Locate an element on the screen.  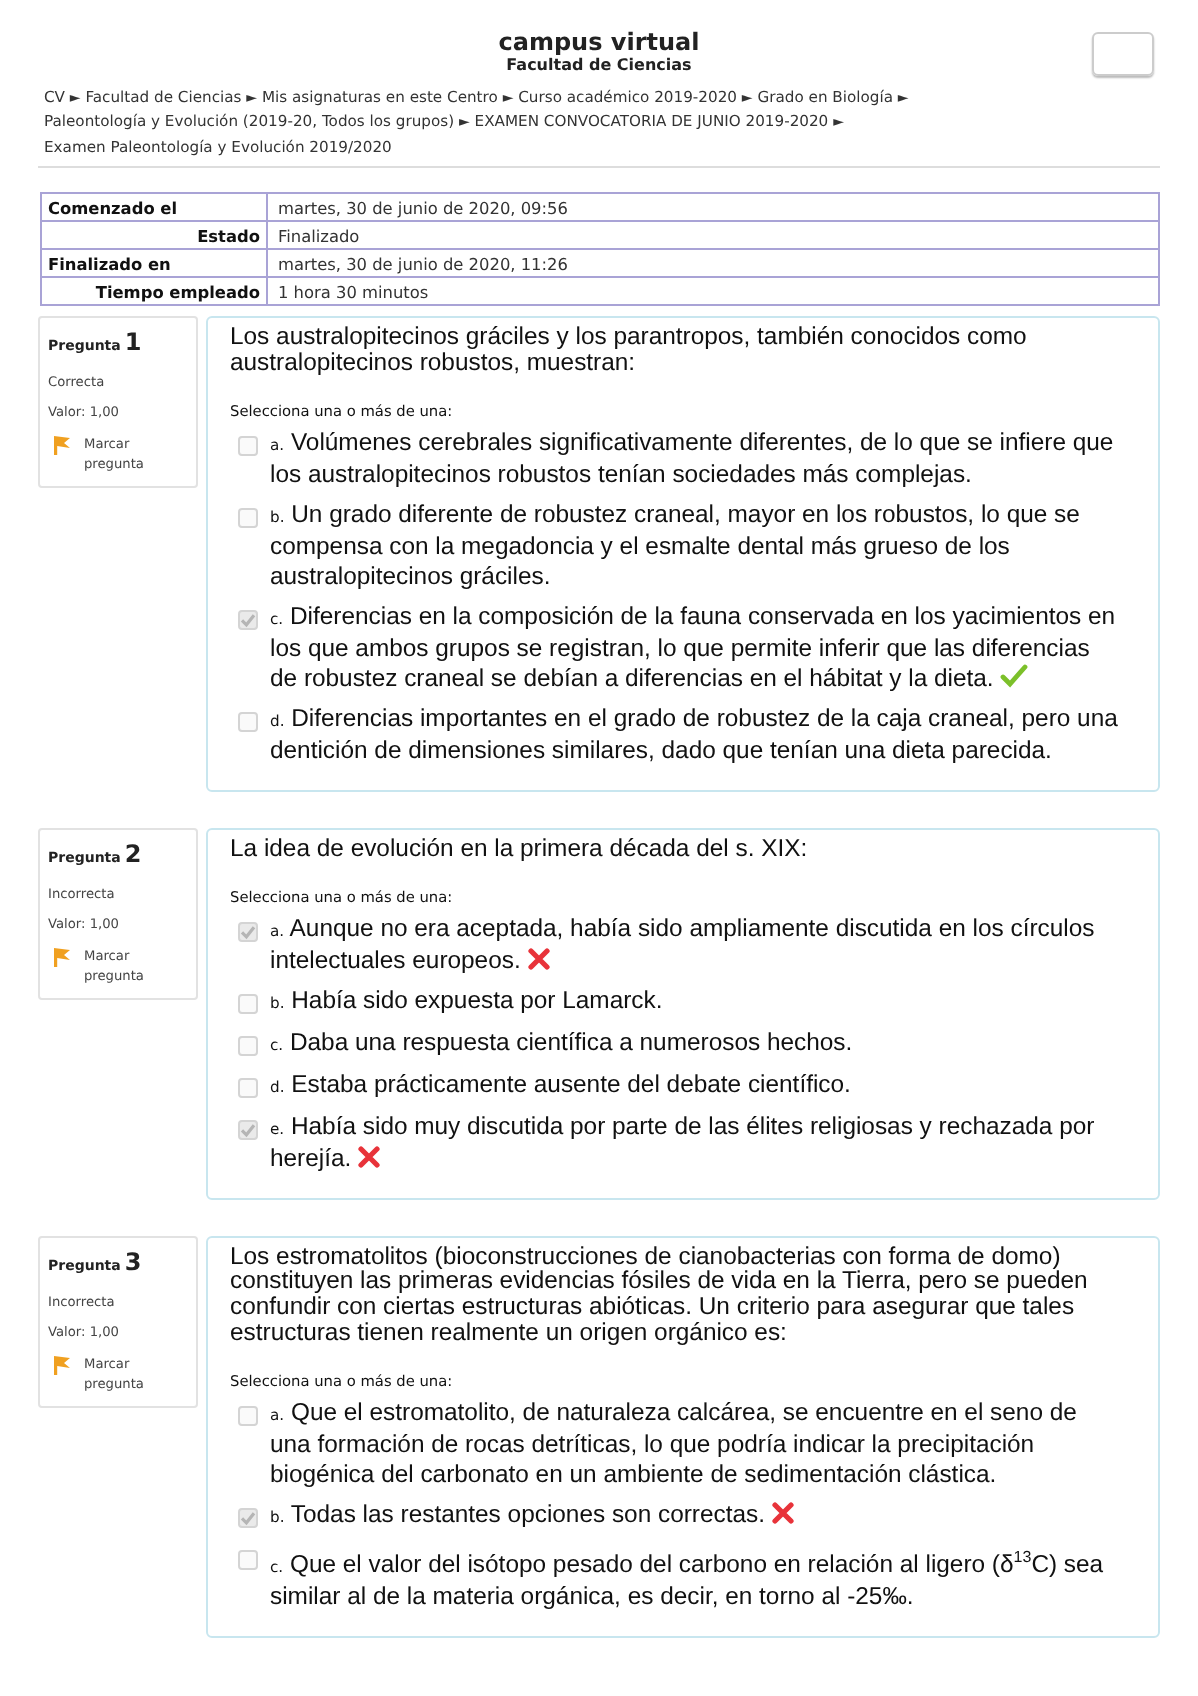
question-number: 3 is located at coordinates (133, 1261).